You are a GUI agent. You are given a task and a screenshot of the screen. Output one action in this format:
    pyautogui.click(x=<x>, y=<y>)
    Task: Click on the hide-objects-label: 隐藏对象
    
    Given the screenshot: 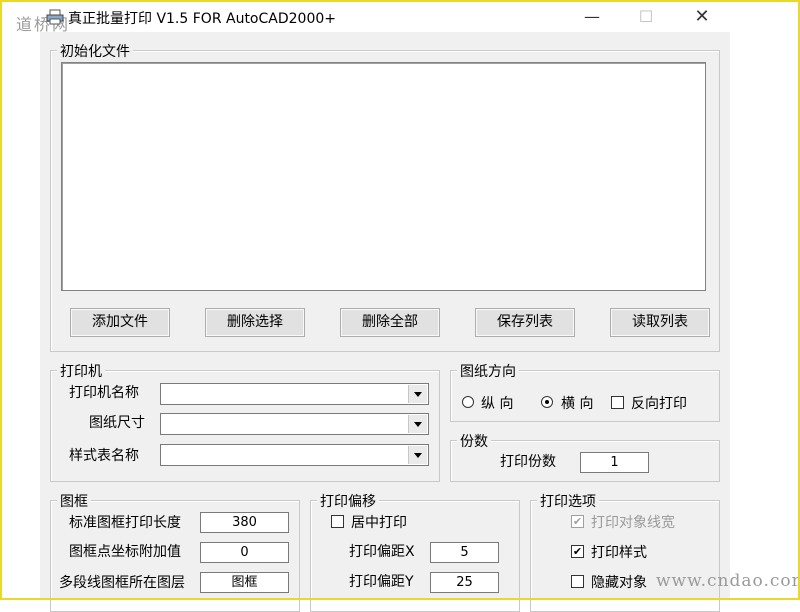 What is the action you would take?
    pyautogui.click(x=619, y=582)
    